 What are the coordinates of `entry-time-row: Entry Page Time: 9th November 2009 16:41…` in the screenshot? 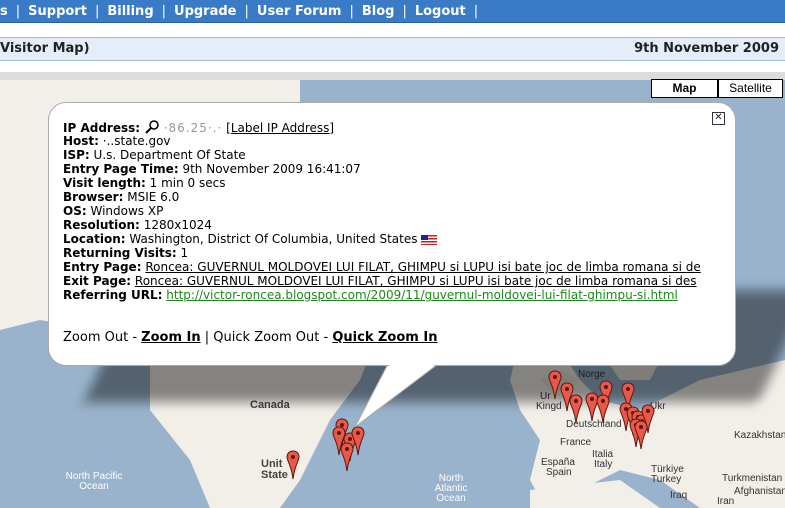 It's located at (212, 169).